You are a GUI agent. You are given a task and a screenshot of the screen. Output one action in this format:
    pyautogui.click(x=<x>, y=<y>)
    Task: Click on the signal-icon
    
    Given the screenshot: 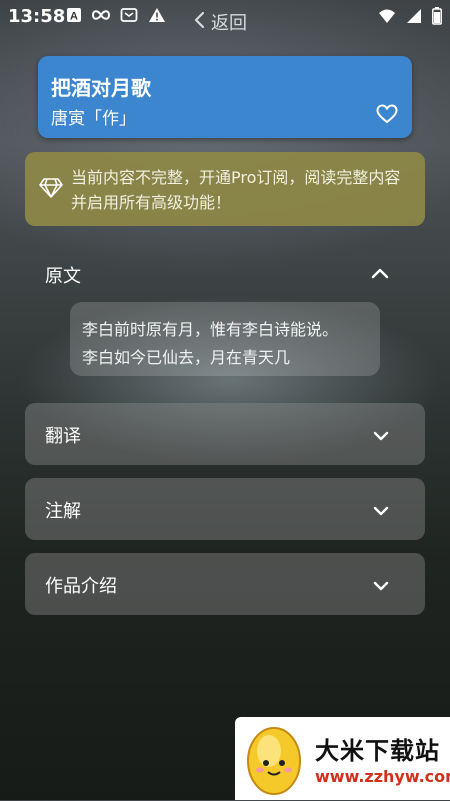 What is the action you would take?
    pyautogui.click(x=414, y=16)
    